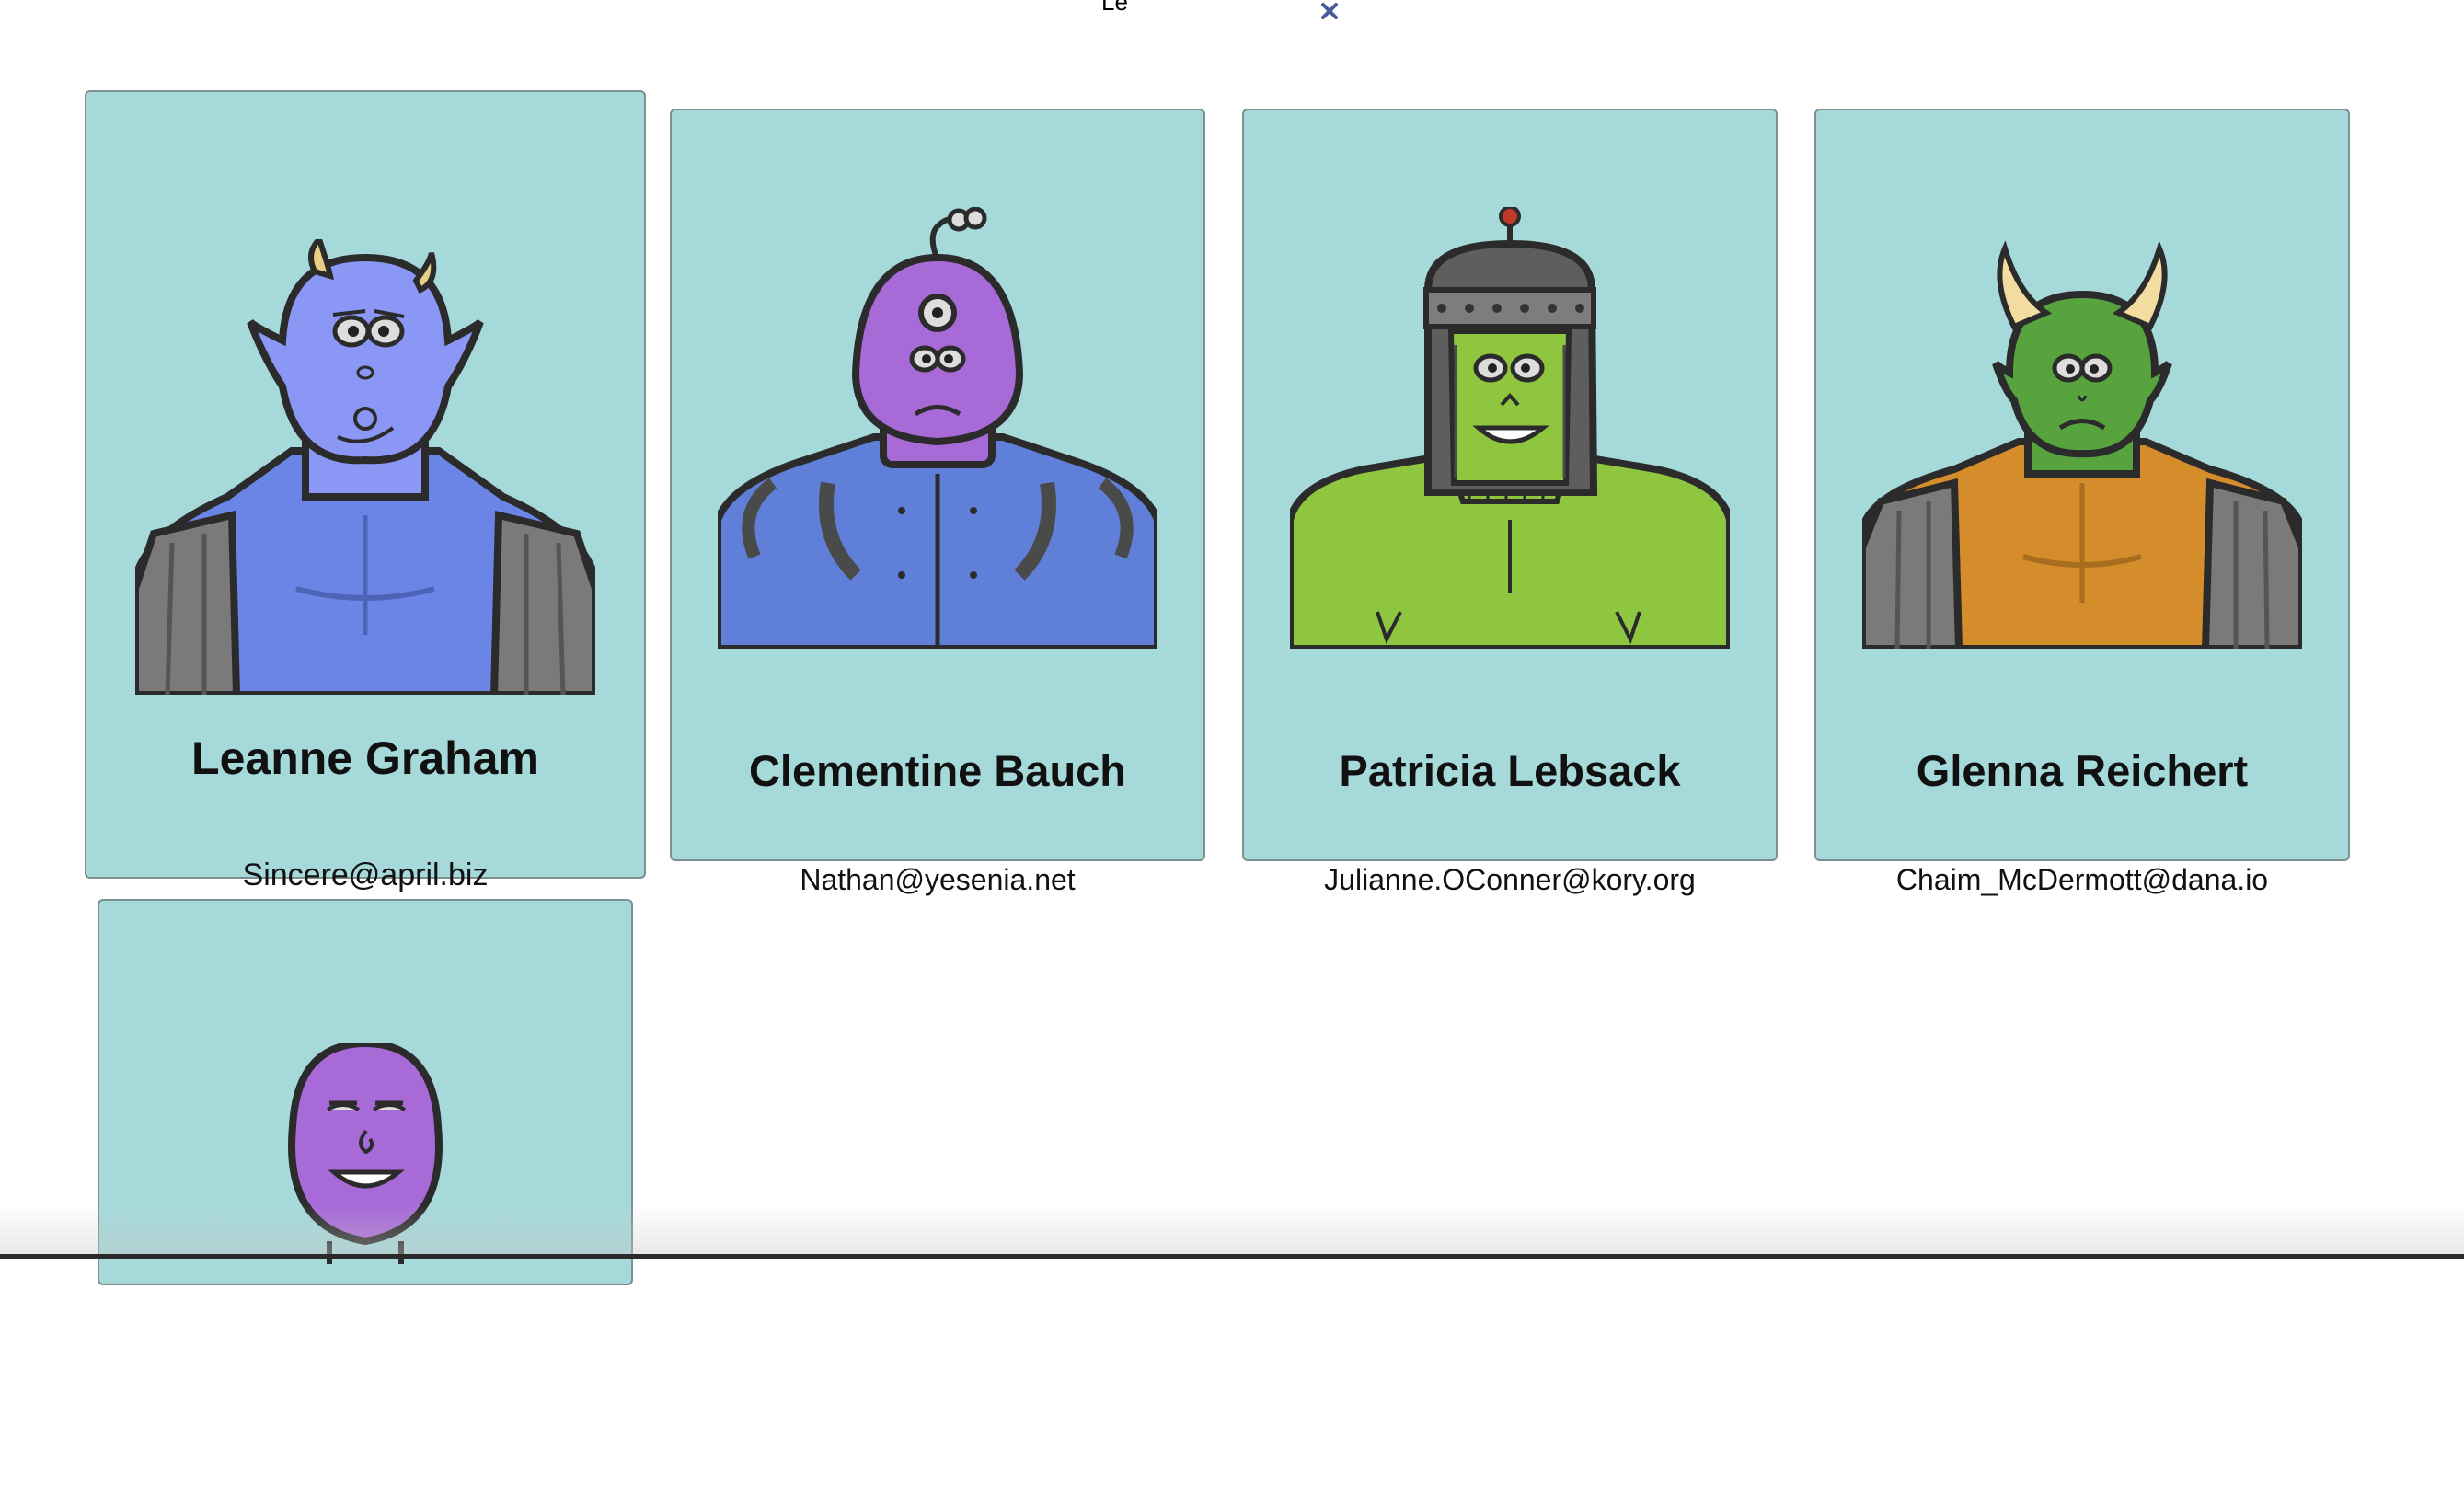 This screenshot has width=2464, height=1485. I want to click on robot-card: Glenna Reichert Chaim_McDermott@dana.io, so click(2082, 502).